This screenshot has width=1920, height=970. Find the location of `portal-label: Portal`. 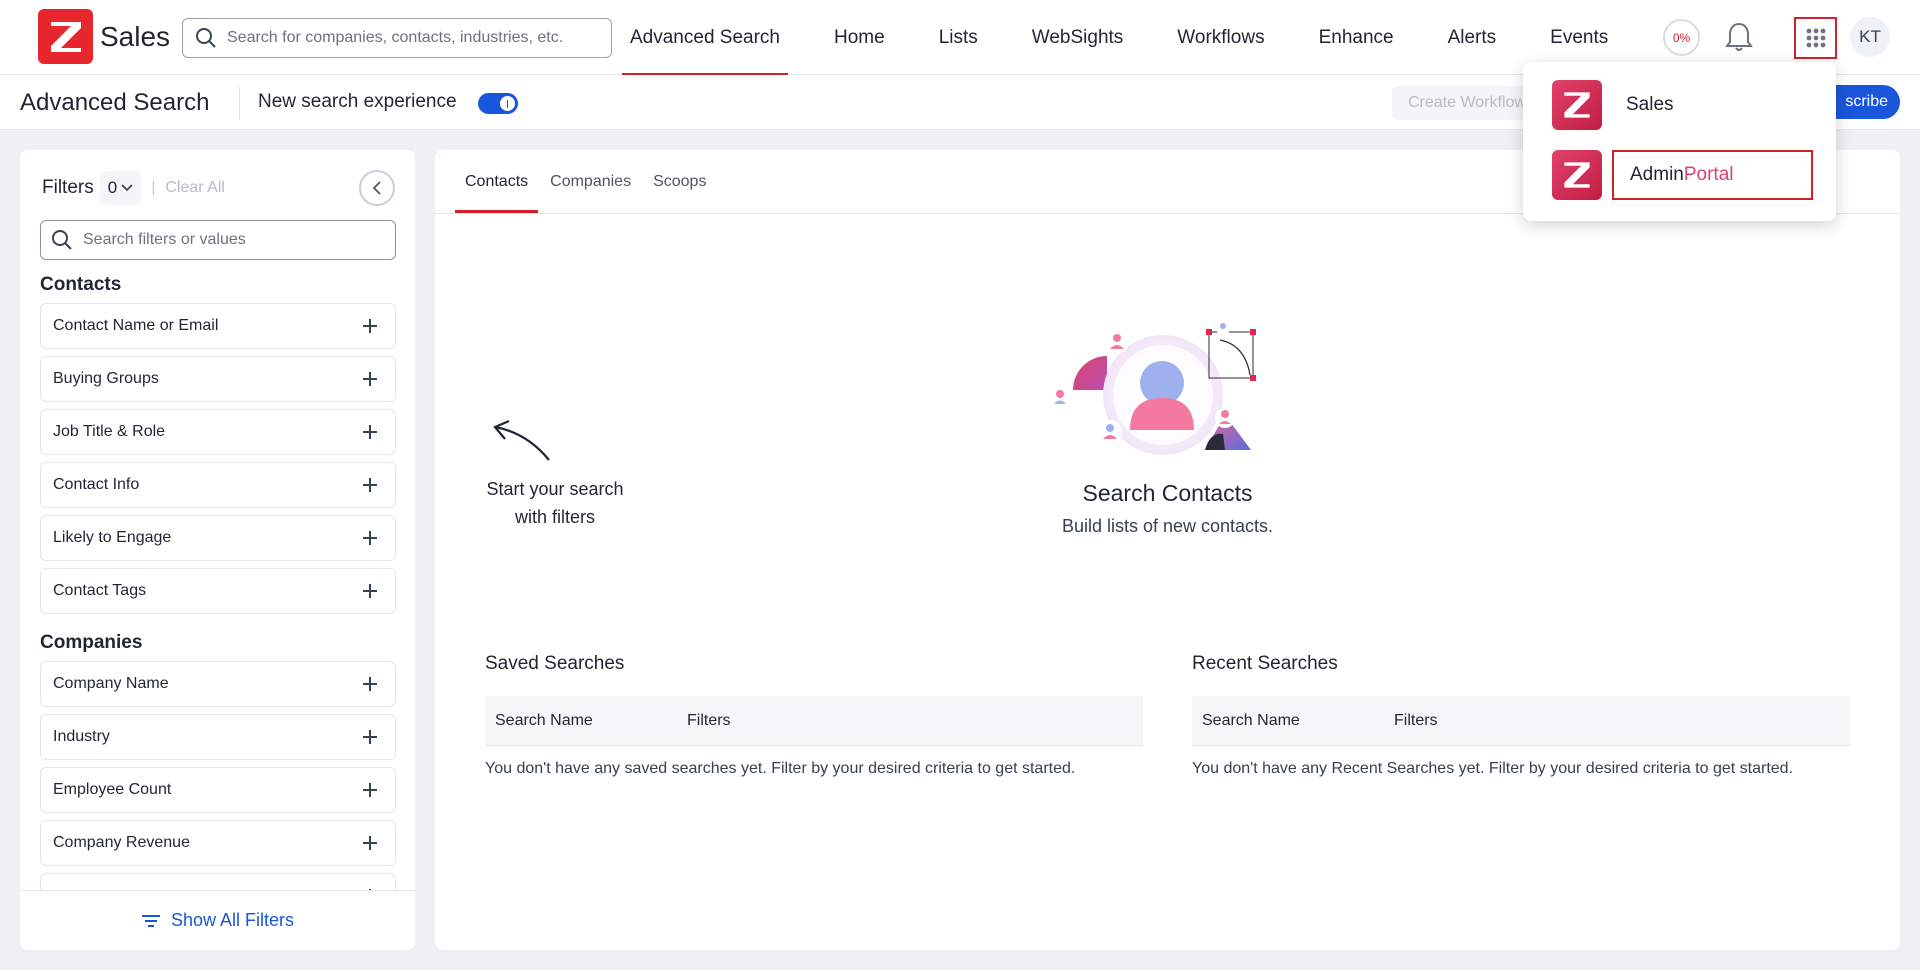

portal-label: Portal is located at coordinates (1708, 174).